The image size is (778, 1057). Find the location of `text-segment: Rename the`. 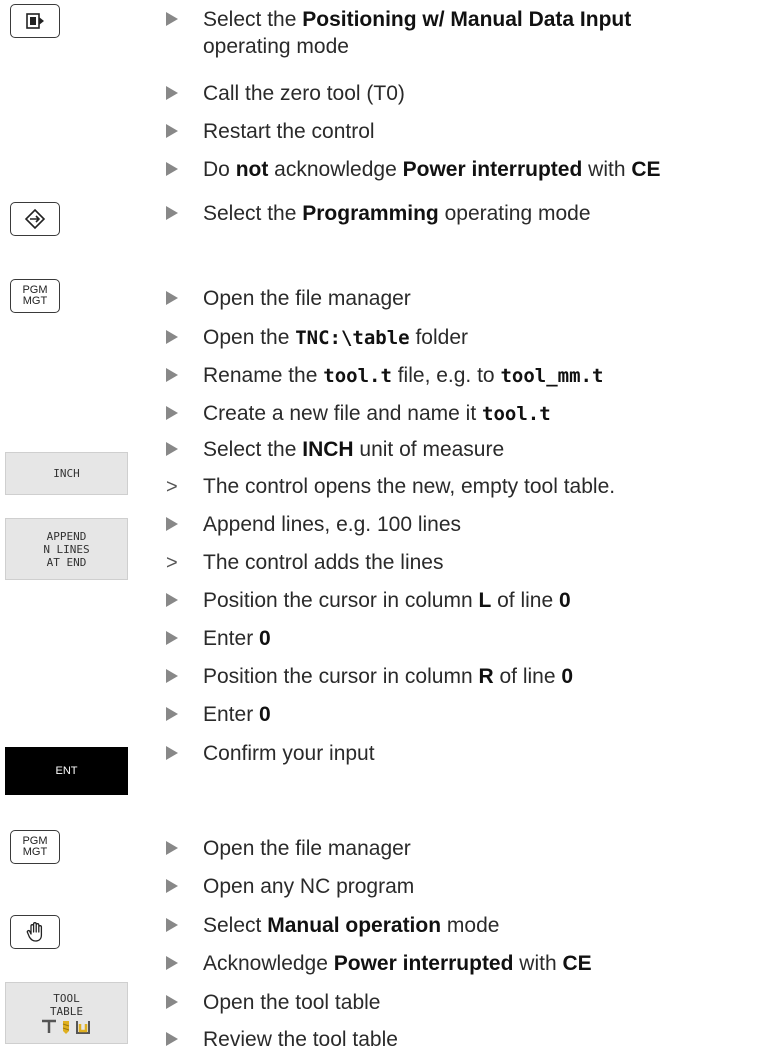

text-segment: Rename the is located at coordinates (263, 375).